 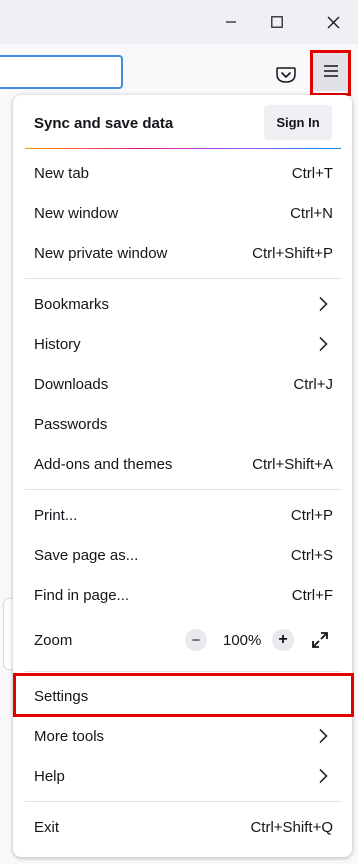 I want to click on zoom-level: 100%, so click(x=242, y=640).